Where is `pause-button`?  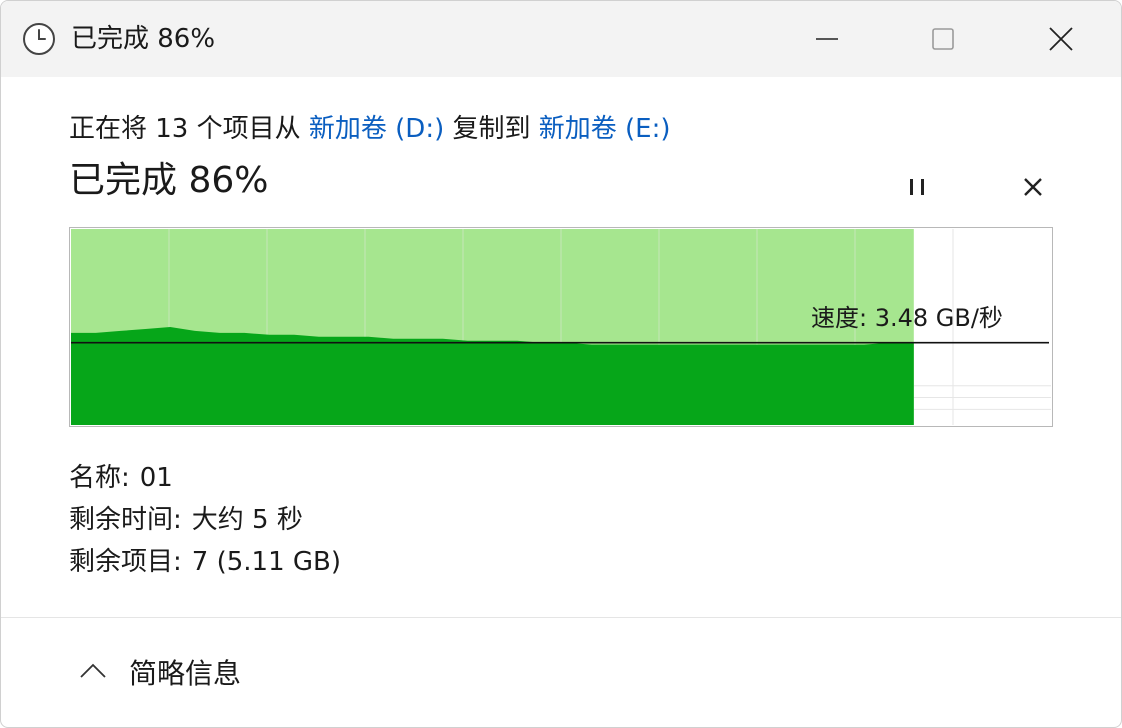 pause-button is located at coordinates (917, 187).